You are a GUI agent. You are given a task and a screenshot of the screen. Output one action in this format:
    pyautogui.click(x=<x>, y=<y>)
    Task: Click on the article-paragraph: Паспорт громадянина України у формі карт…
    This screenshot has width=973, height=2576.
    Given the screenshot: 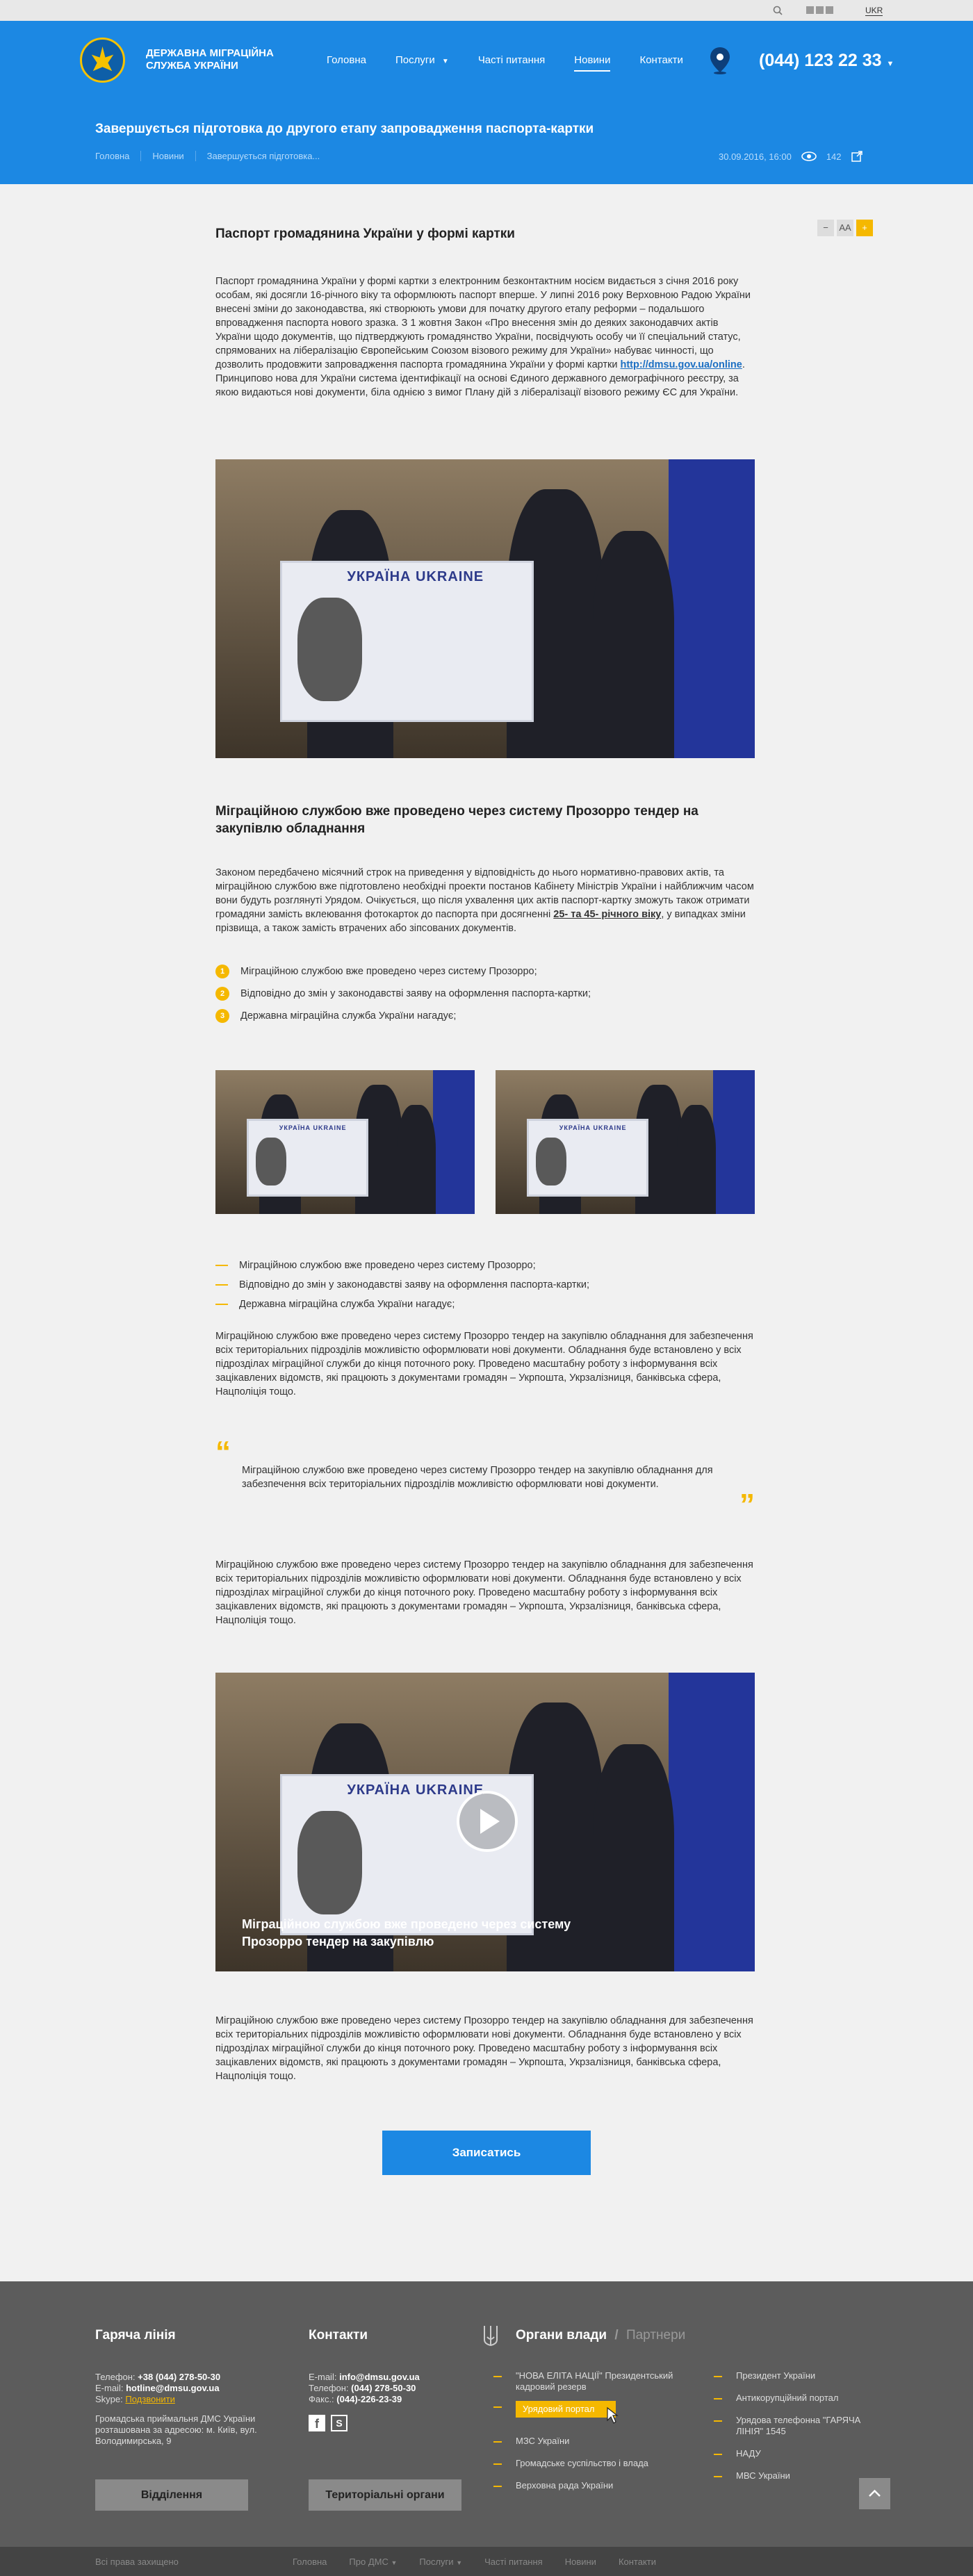 What is the action you would take?
    pyautogui.click(x=485, y=337)
    